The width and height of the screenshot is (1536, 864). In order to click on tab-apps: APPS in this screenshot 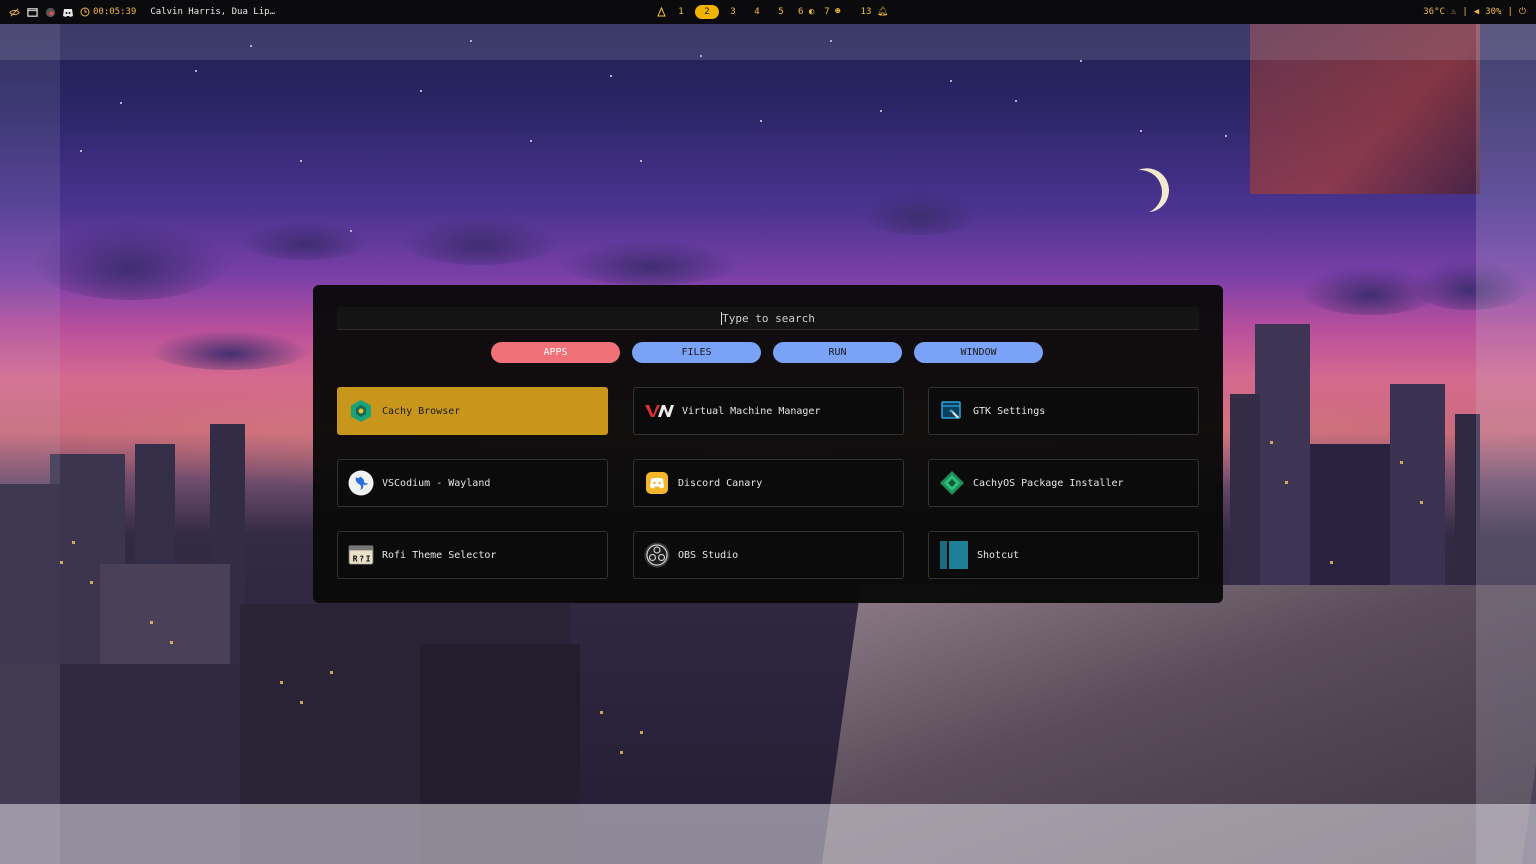, I will do `click(555, 352)`.